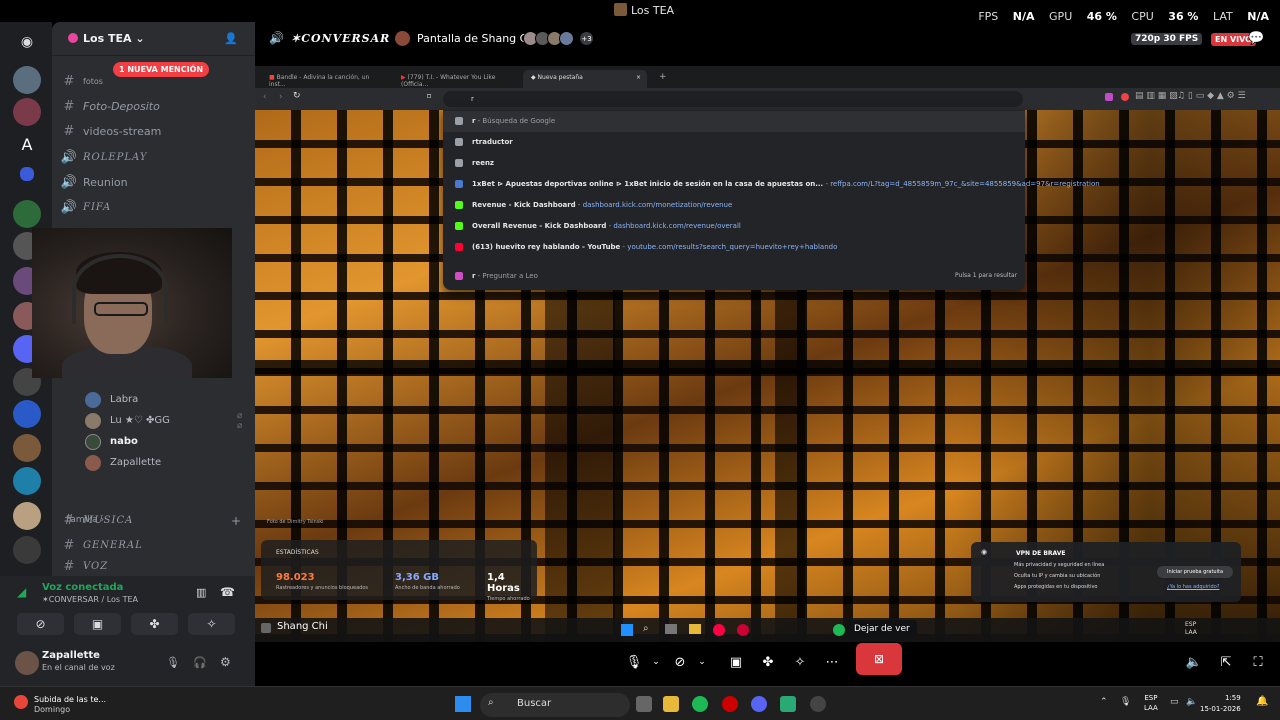 This screenshot has height=720, width=1280. Describe the element at coordinates (734, 163) in the screenshot. I see `omnibox-suggestion: reenz` at that location.